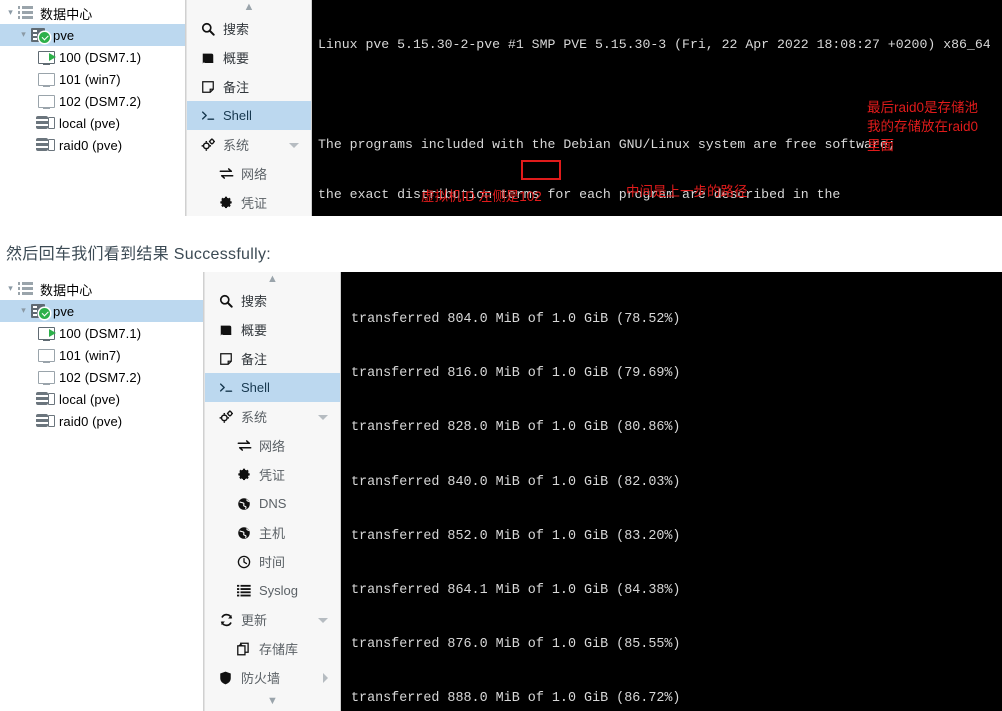 The height and width of the screenshot is (711, 1002). What do you see at coordinates (279, 590) in the screenshot?
I see `nav-item-label: Syslog` at bounding box center [279, 590].